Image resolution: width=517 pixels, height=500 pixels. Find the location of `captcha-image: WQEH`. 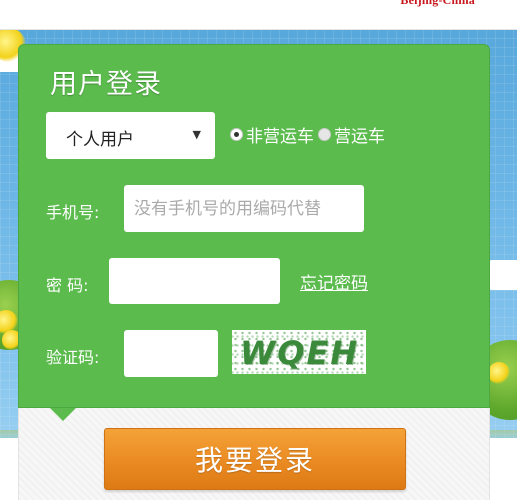

captcha-image: WQEH is located at coordinates (299, 352).